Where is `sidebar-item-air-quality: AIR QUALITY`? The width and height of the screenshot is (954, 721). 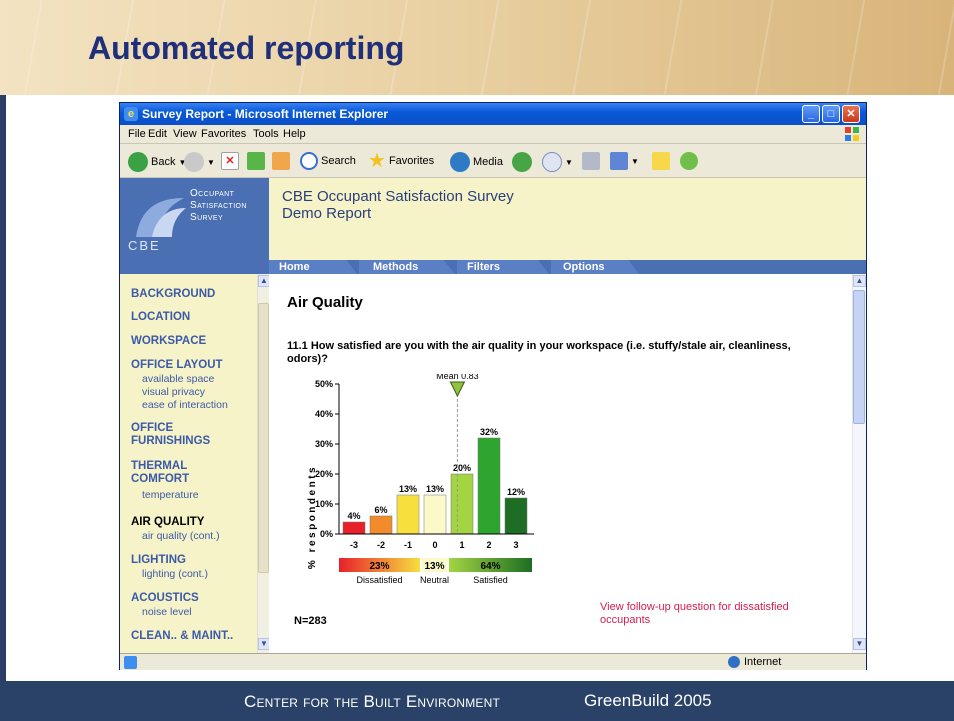 sidebar-item-air-quality: AIR QUALITY is located at coordinates (167, 522).